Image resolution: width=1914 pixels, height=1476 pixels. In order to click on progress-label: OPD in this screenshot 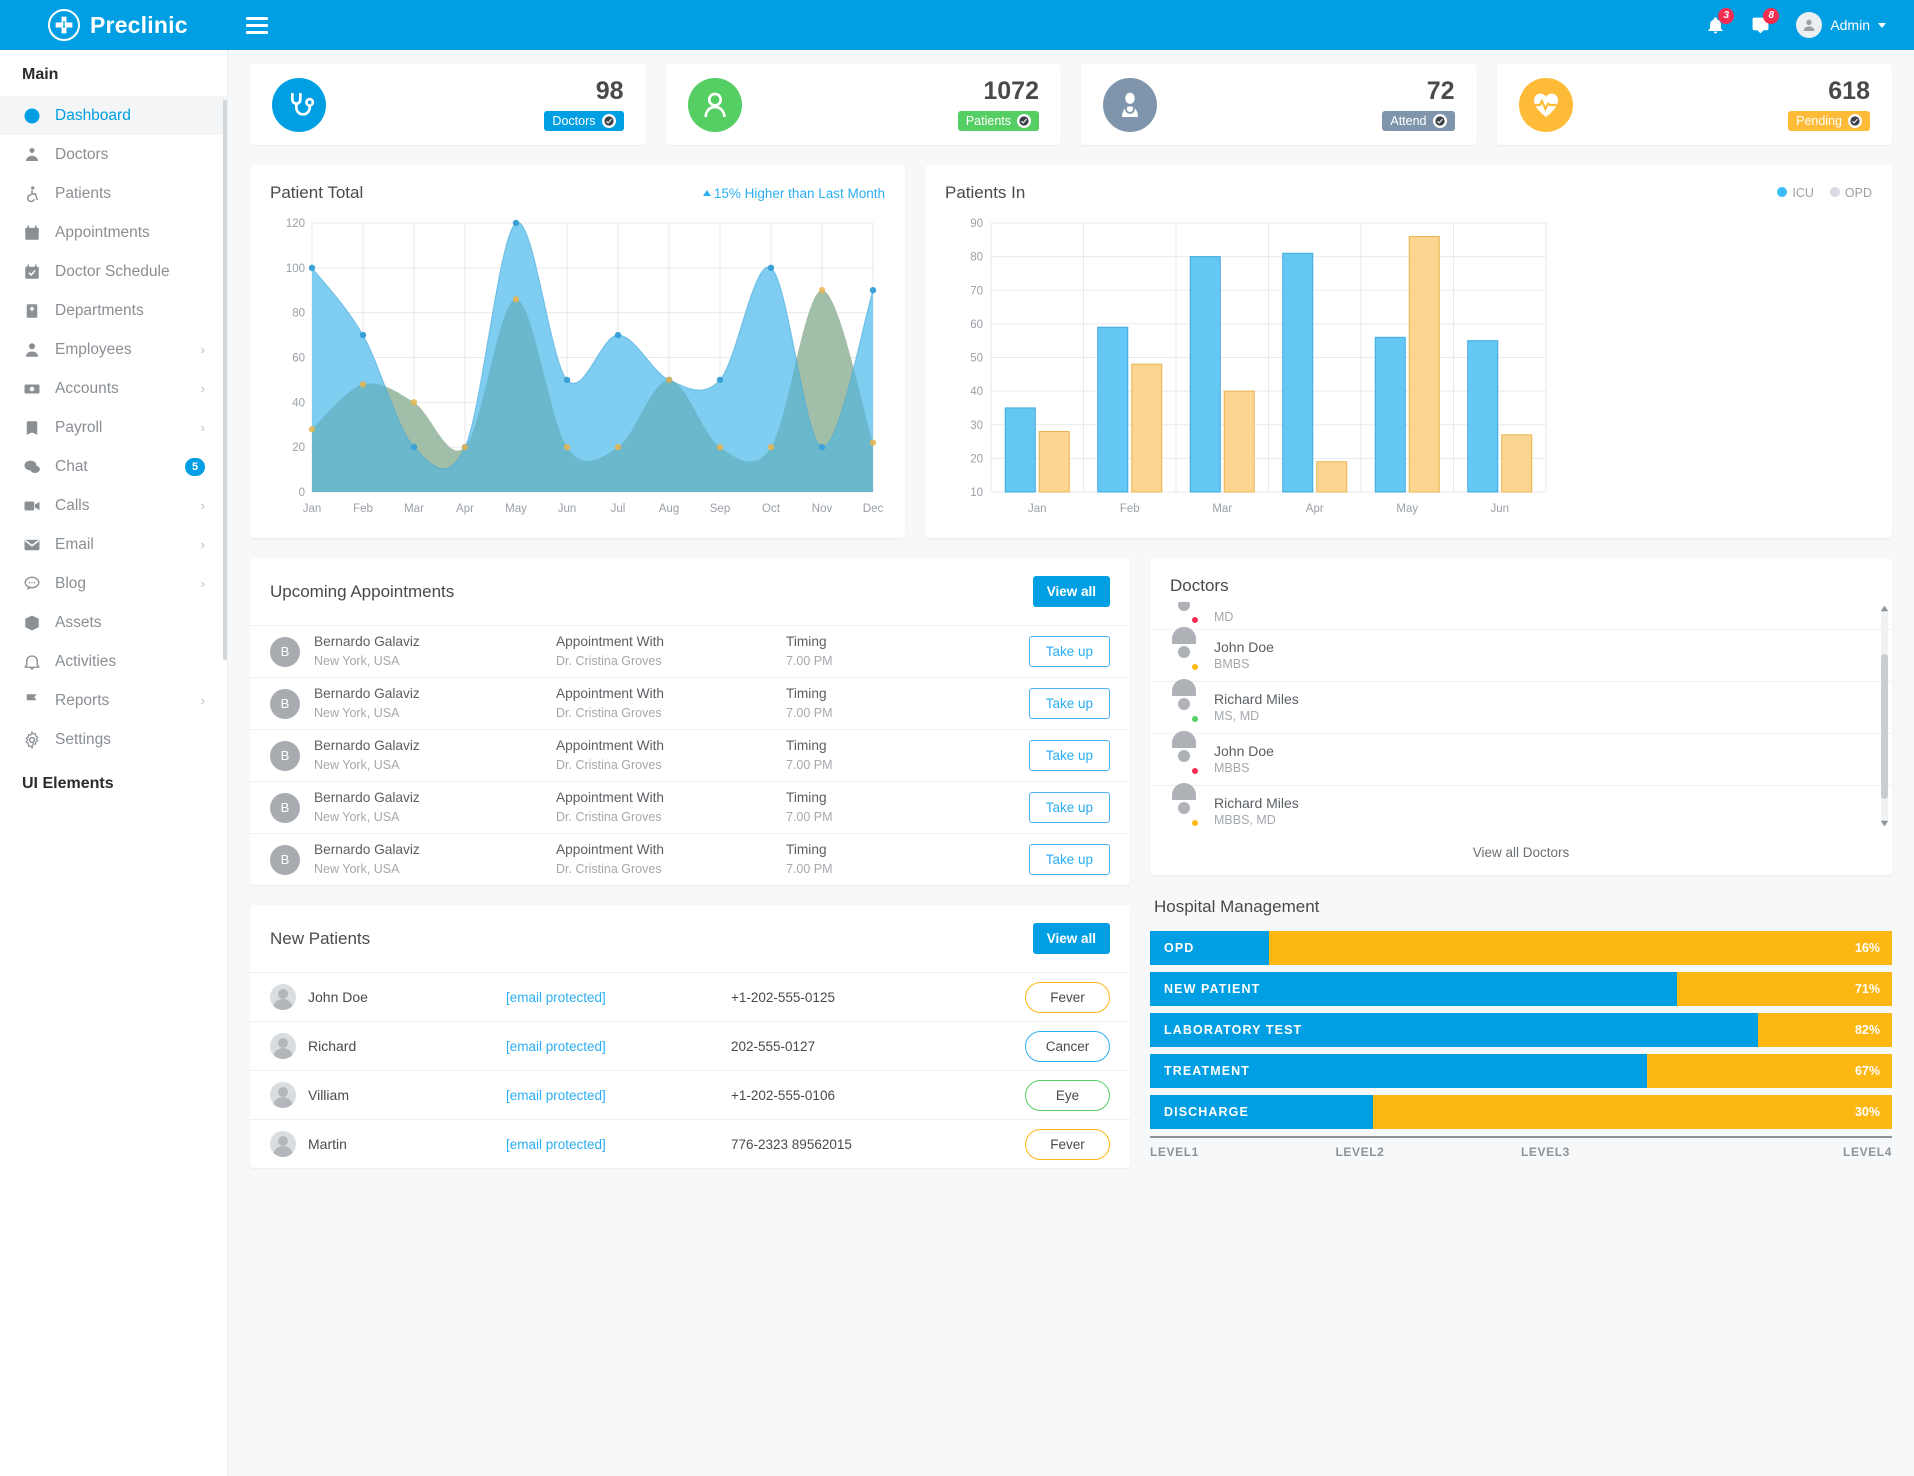, I will do `click(1179, 948)`.